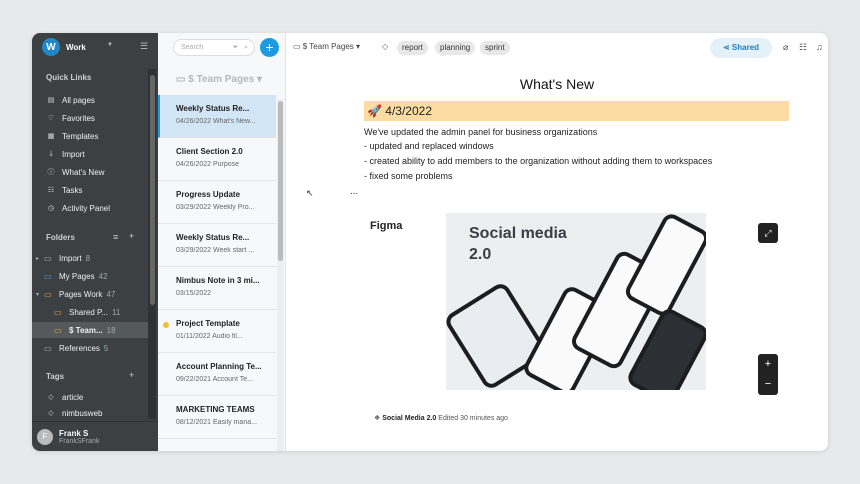 Image resolution: width=860 pixels, height=484 pixels. What do you see at coordinates (480, 254) in the screenshot?
I see `embed-preview-subtitle: 2.0` at bounding box center [480, 254].